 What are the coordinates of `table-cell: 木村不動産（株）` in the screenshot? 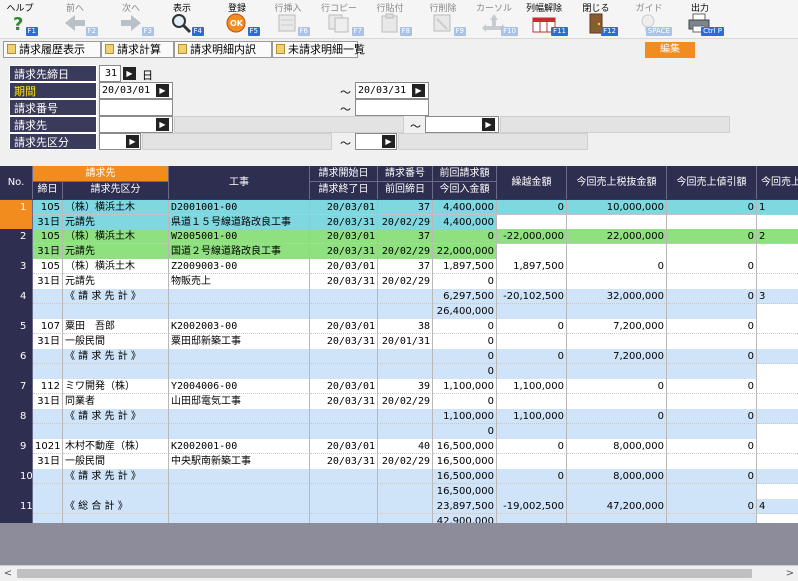 It's located at (116, 446).